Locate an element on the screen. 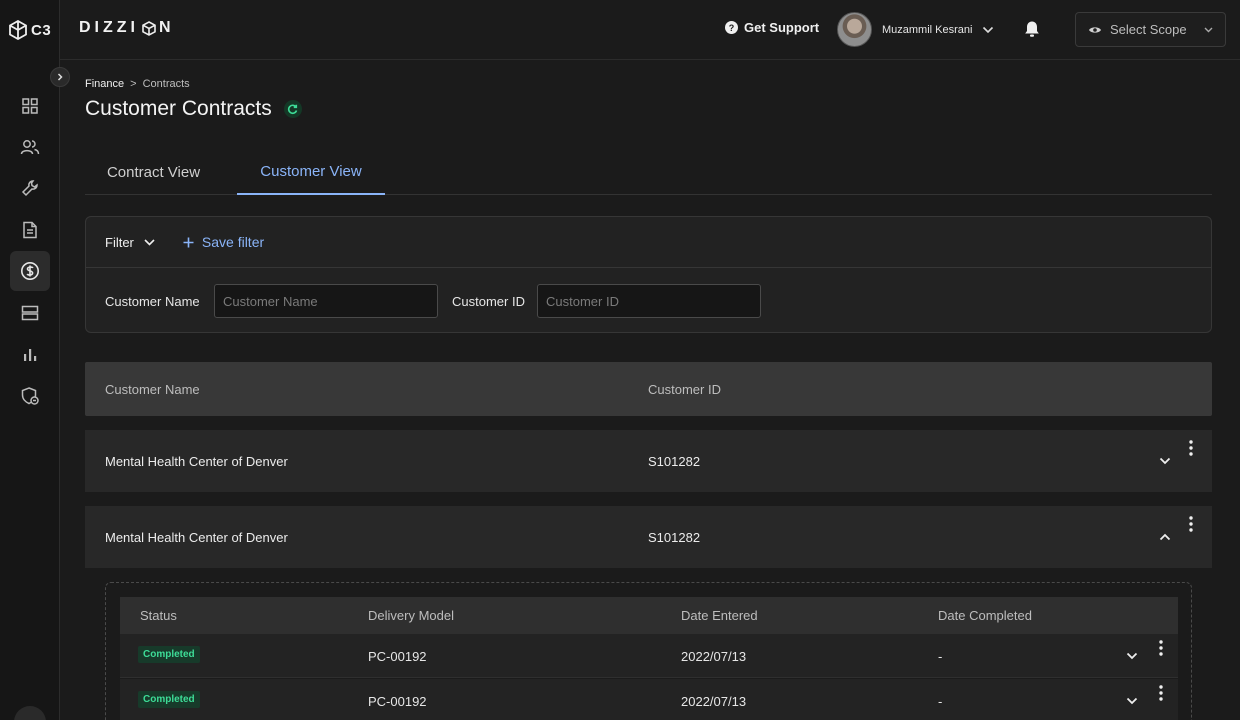 The image size is (1240, 720). customer-id-input is located at coordinates (649, 301).